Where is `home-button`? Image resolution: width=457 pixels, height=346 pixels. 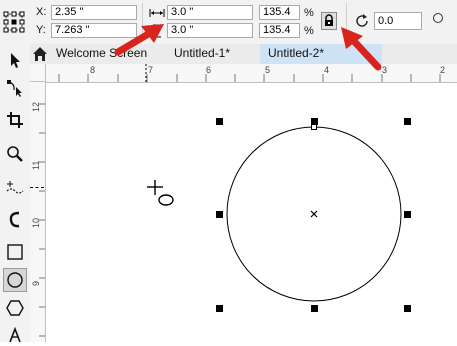 home-button is located at coordinates (40, 54).